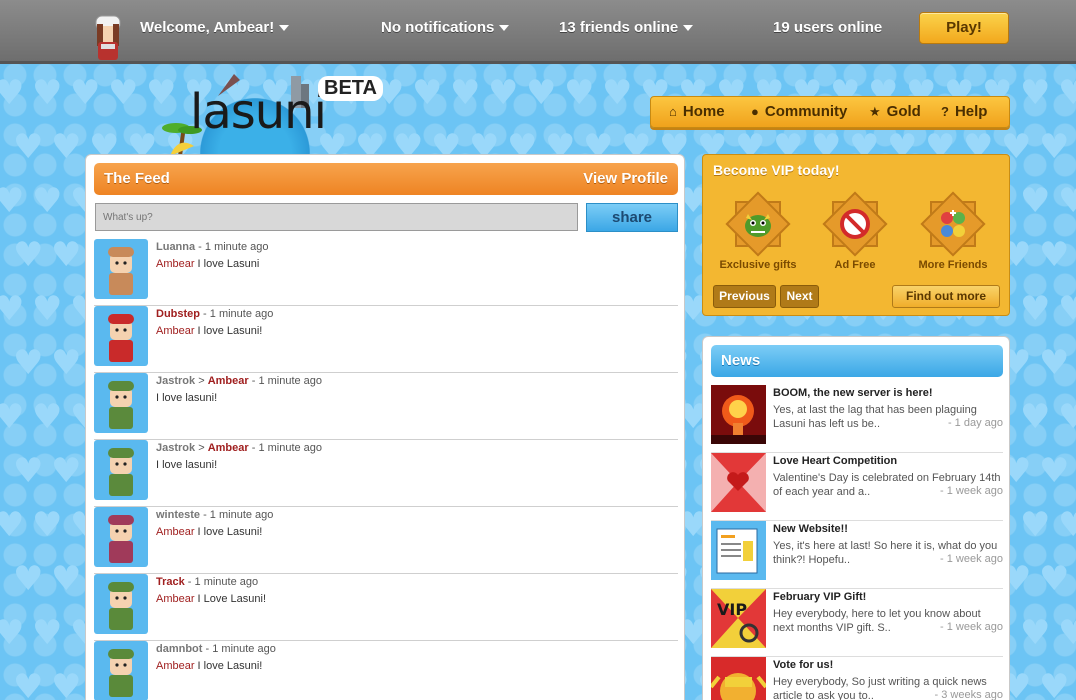 This screenshot has height=700, width=1076. What do you see at coordinates (946, 296) in the screenshot?
I see `find-out-more-button: Find out more` at bounding box center [946, 296].